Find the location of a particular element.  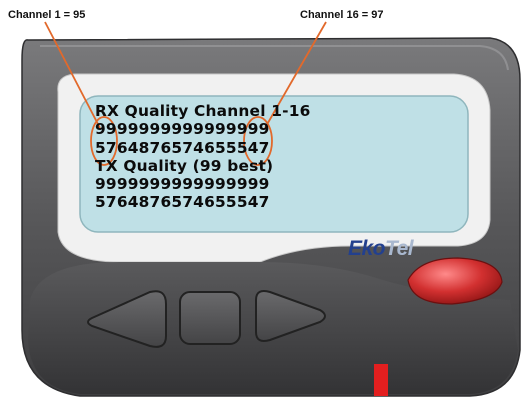

tx-quality-row-2: 5764876574655547 is located at coordinates (182, 202).